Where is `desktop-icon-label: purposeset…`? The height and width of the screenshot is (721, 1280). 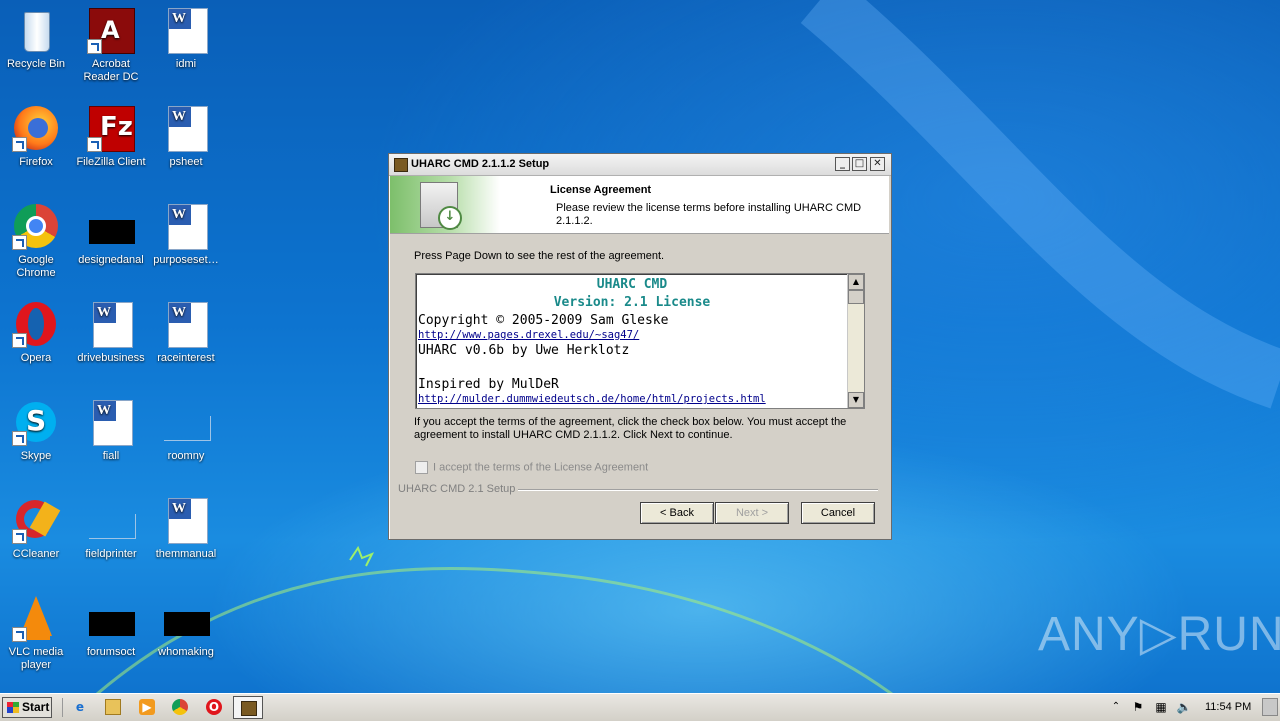
desktop-icon-label: purposeset… is located at coordinates (186, 260).